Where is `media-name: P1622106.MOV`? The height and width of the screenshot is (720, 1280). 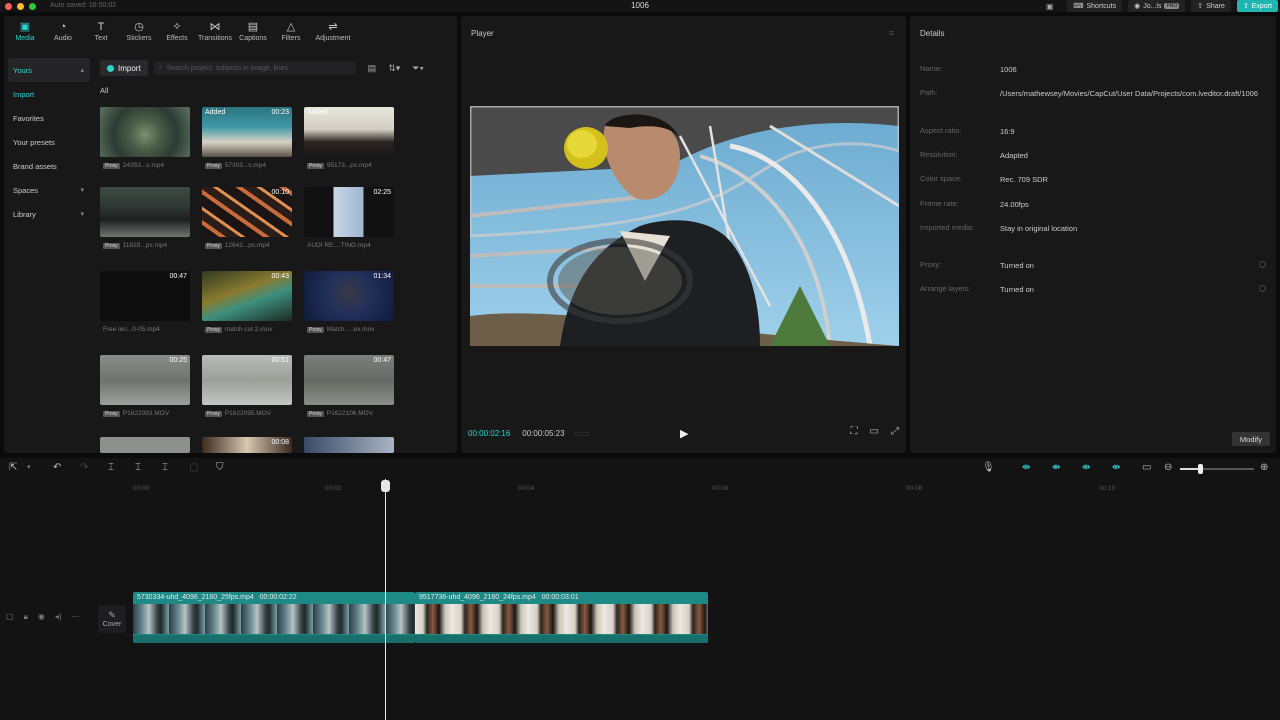 media-name: P1622106.MOV is located at coordinates (350, 413).